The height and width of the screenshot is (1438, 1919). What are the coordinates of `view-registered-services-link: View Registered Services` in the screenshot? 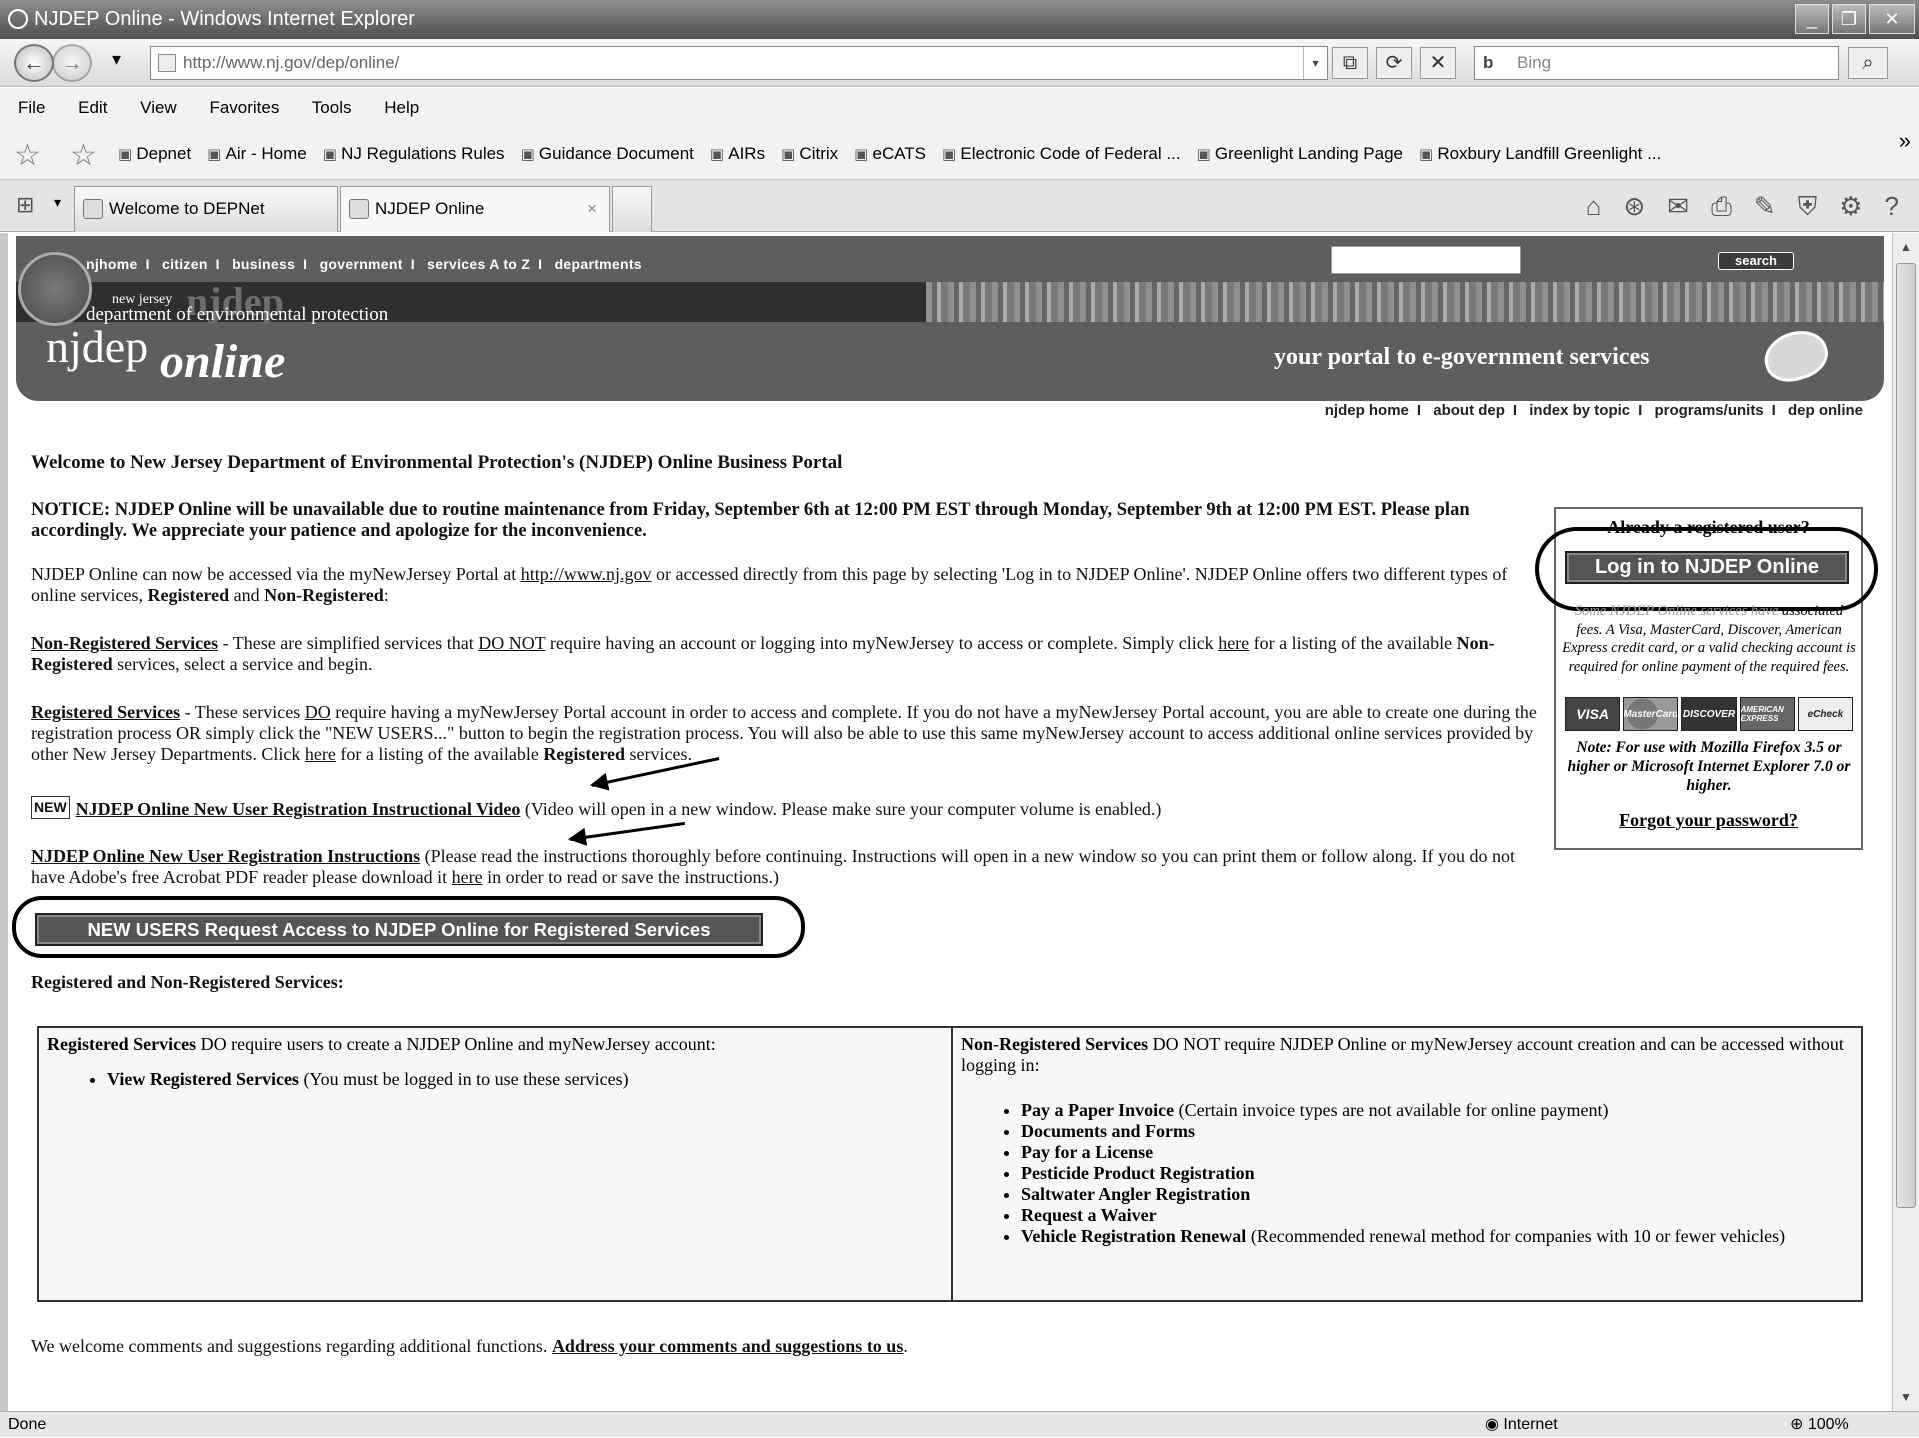 It's located at (203, 1079).